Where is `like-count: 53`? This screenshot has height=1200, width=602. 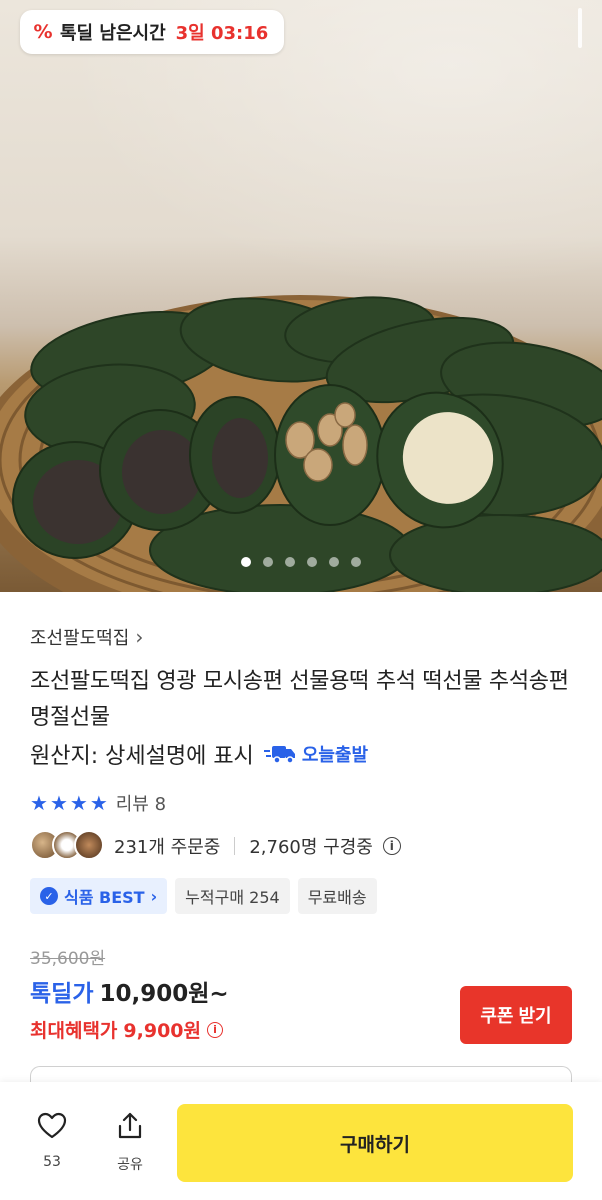
like-count: 53 is located at coordinates (52, 1162).